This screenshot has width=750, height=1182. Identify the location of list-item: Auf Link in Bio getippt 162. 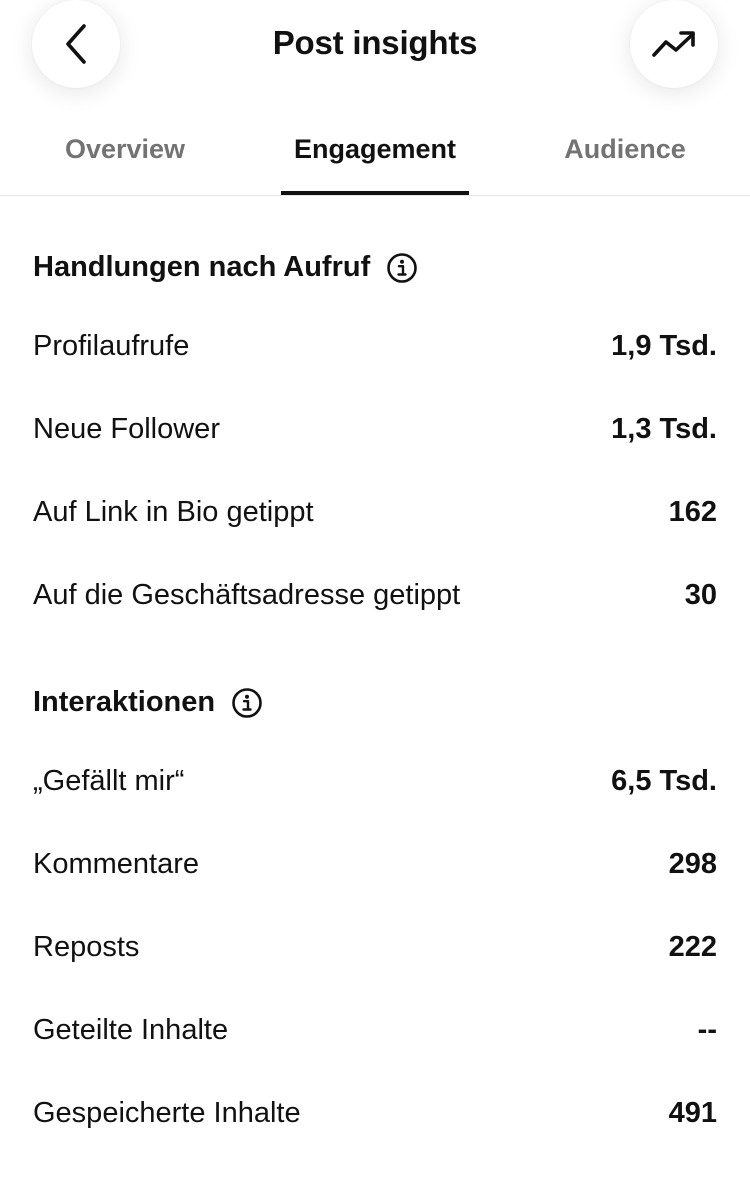
(375, 512).